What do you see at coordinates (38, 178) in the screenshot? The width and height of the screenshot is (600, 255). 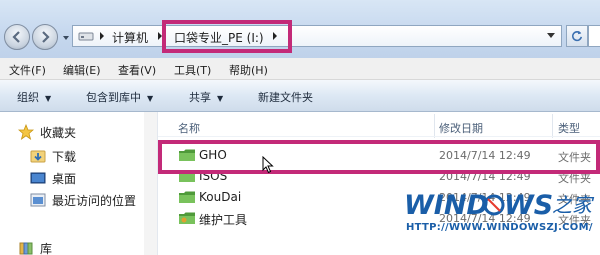 I see `desktop-icon` at bounding box center [38, 178].